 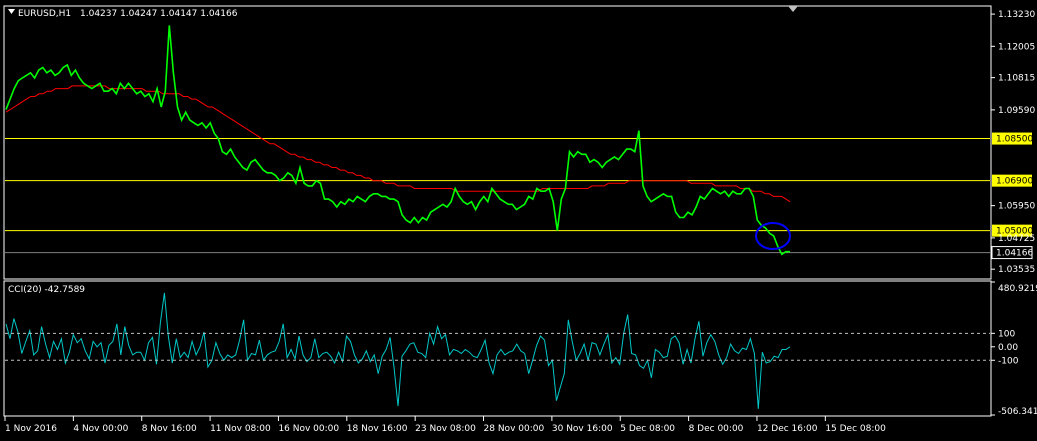 What do you see at coordinates (1017, 412) in the screenshot?
I see `cci-tick-label: -506.341` at bounding box center [1017, 412].